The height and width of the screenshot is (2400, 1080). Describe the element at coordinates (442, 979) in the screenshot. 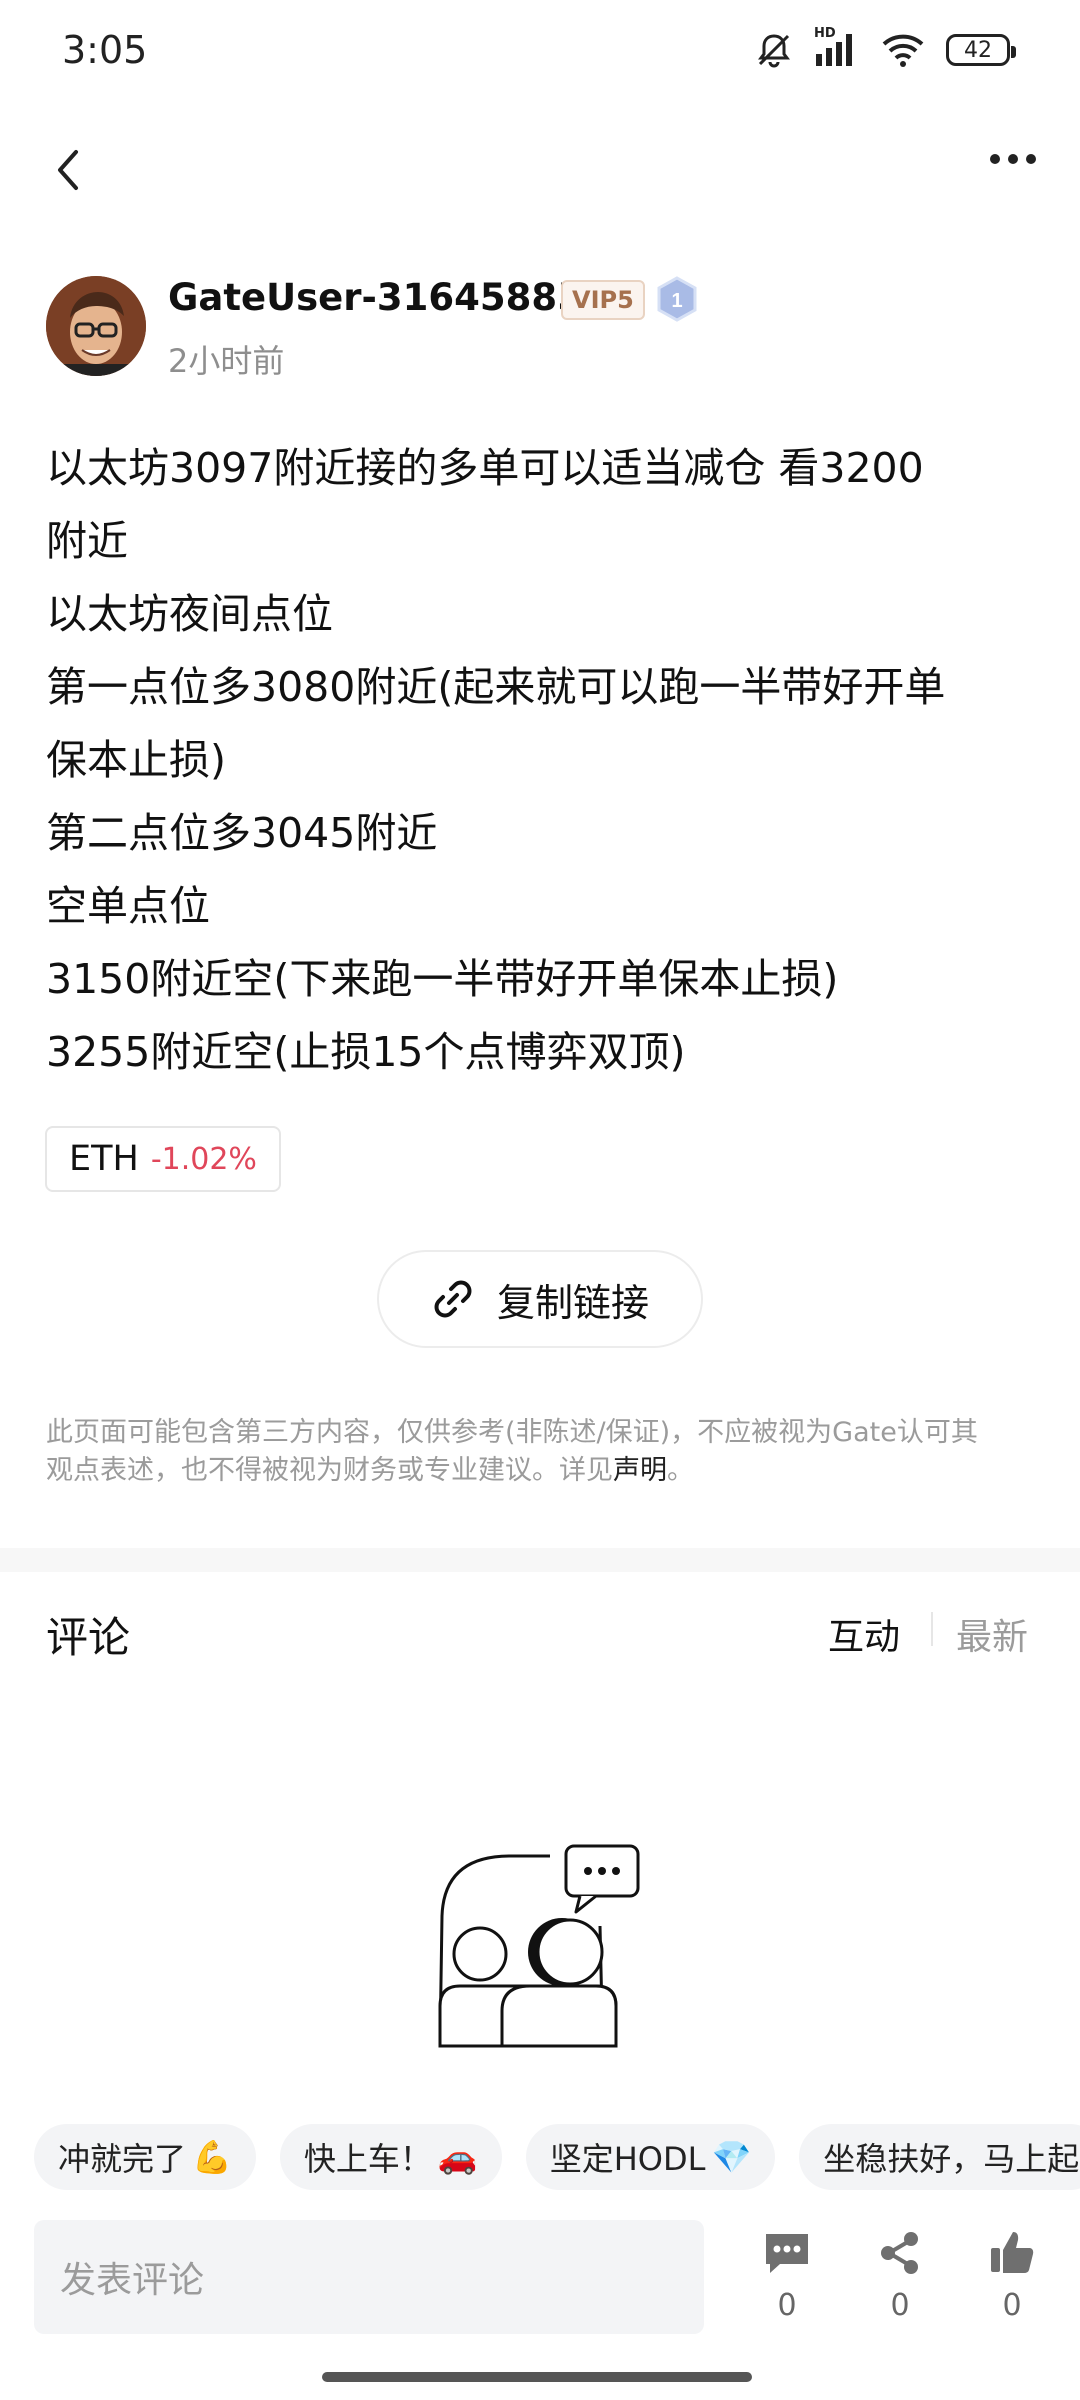

I see `post-line: 3150附近空(下来跑一半带好开单保本止损)` at that location.